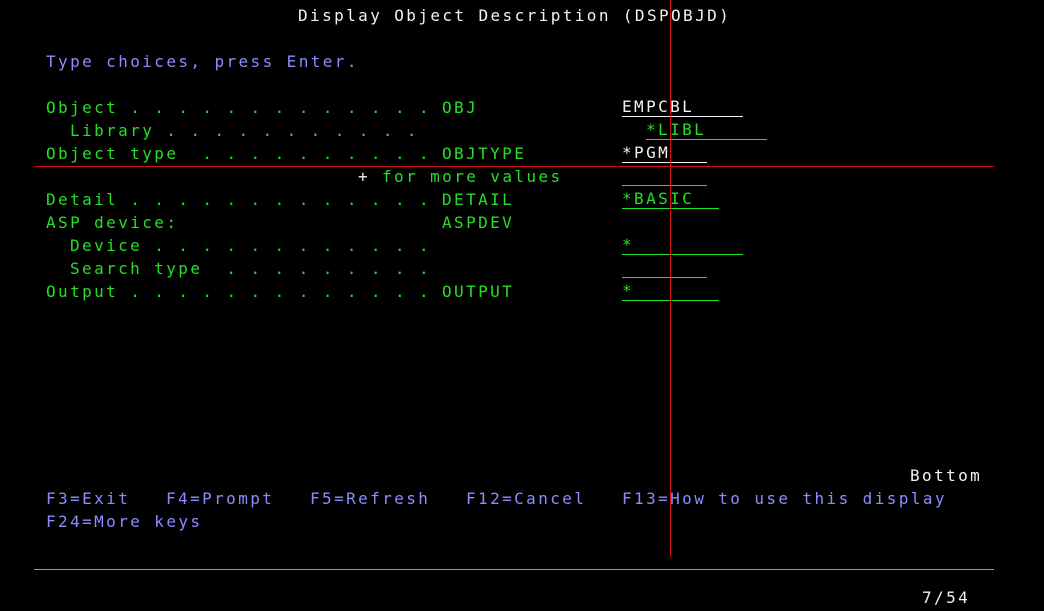  Describe the element at coordinates (202, 61) in the screenshot. I see `instruction-text: Type choices, press Enter.` at that location.